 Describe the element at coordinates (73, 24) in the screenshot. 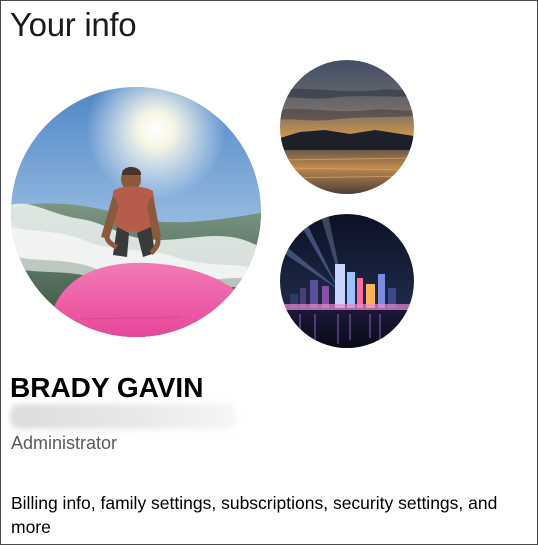

I see `page-title: Your info` at that location.